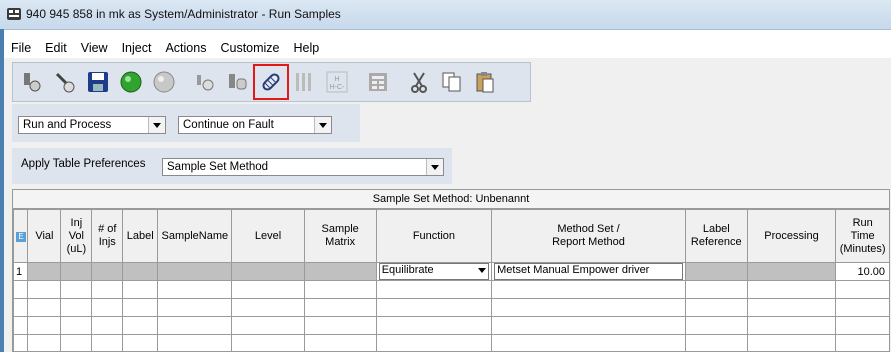 Image resolution: width=891 pixels, height=352 pixels. I want to click on fault-mode-value: Continue on Fault, so click(228, 125).